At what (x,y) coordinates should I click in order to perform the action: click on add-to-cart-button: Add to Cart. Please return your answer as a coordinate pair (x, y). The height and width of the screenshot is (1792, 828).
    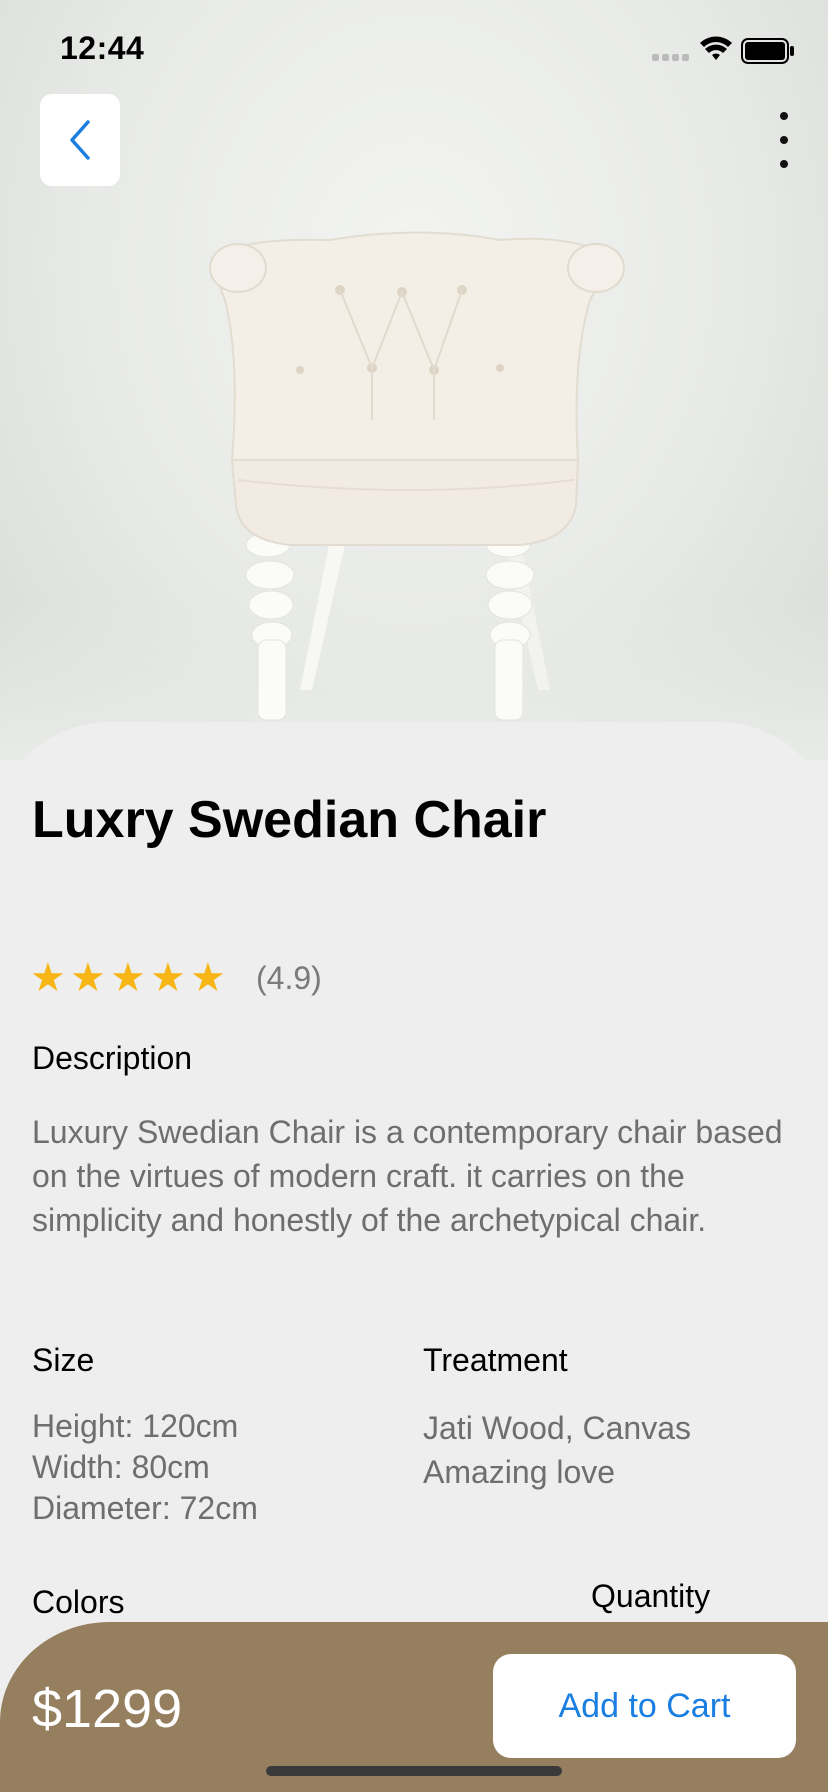
    Looking at the image, I should click on (644, 1706).